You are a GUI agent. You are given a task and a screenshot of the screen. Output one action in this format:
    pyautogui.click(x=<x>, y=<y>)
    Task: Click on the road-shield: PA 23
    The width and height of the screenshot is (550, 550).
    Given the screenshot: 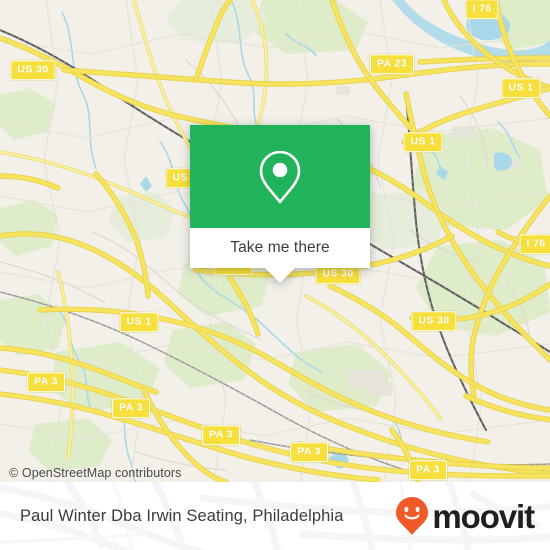 What is the action you would take?
    pyautogui.click(x=392, y=64)
    